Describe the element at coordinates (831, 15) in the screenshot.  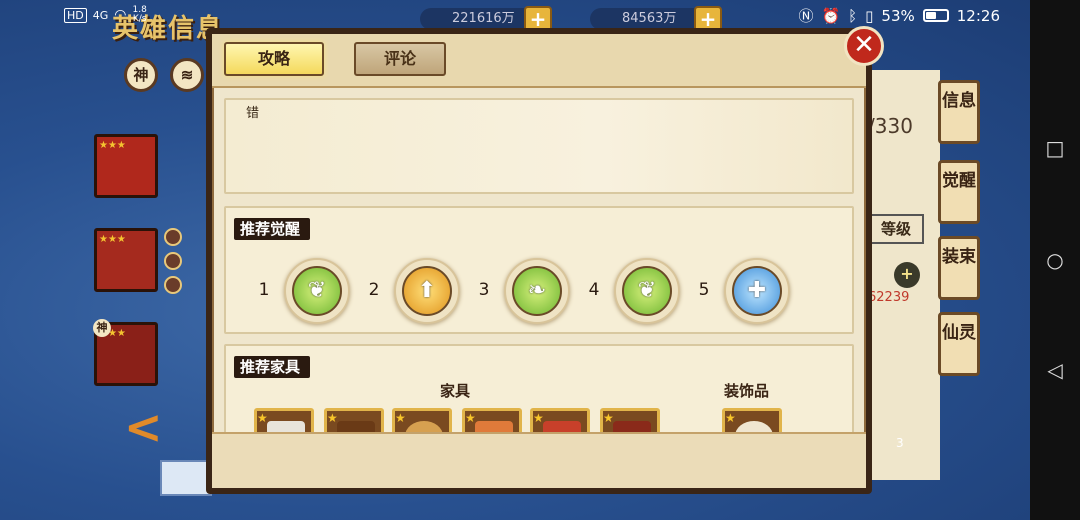
I see `alarm-icon: ⏰` at that location.